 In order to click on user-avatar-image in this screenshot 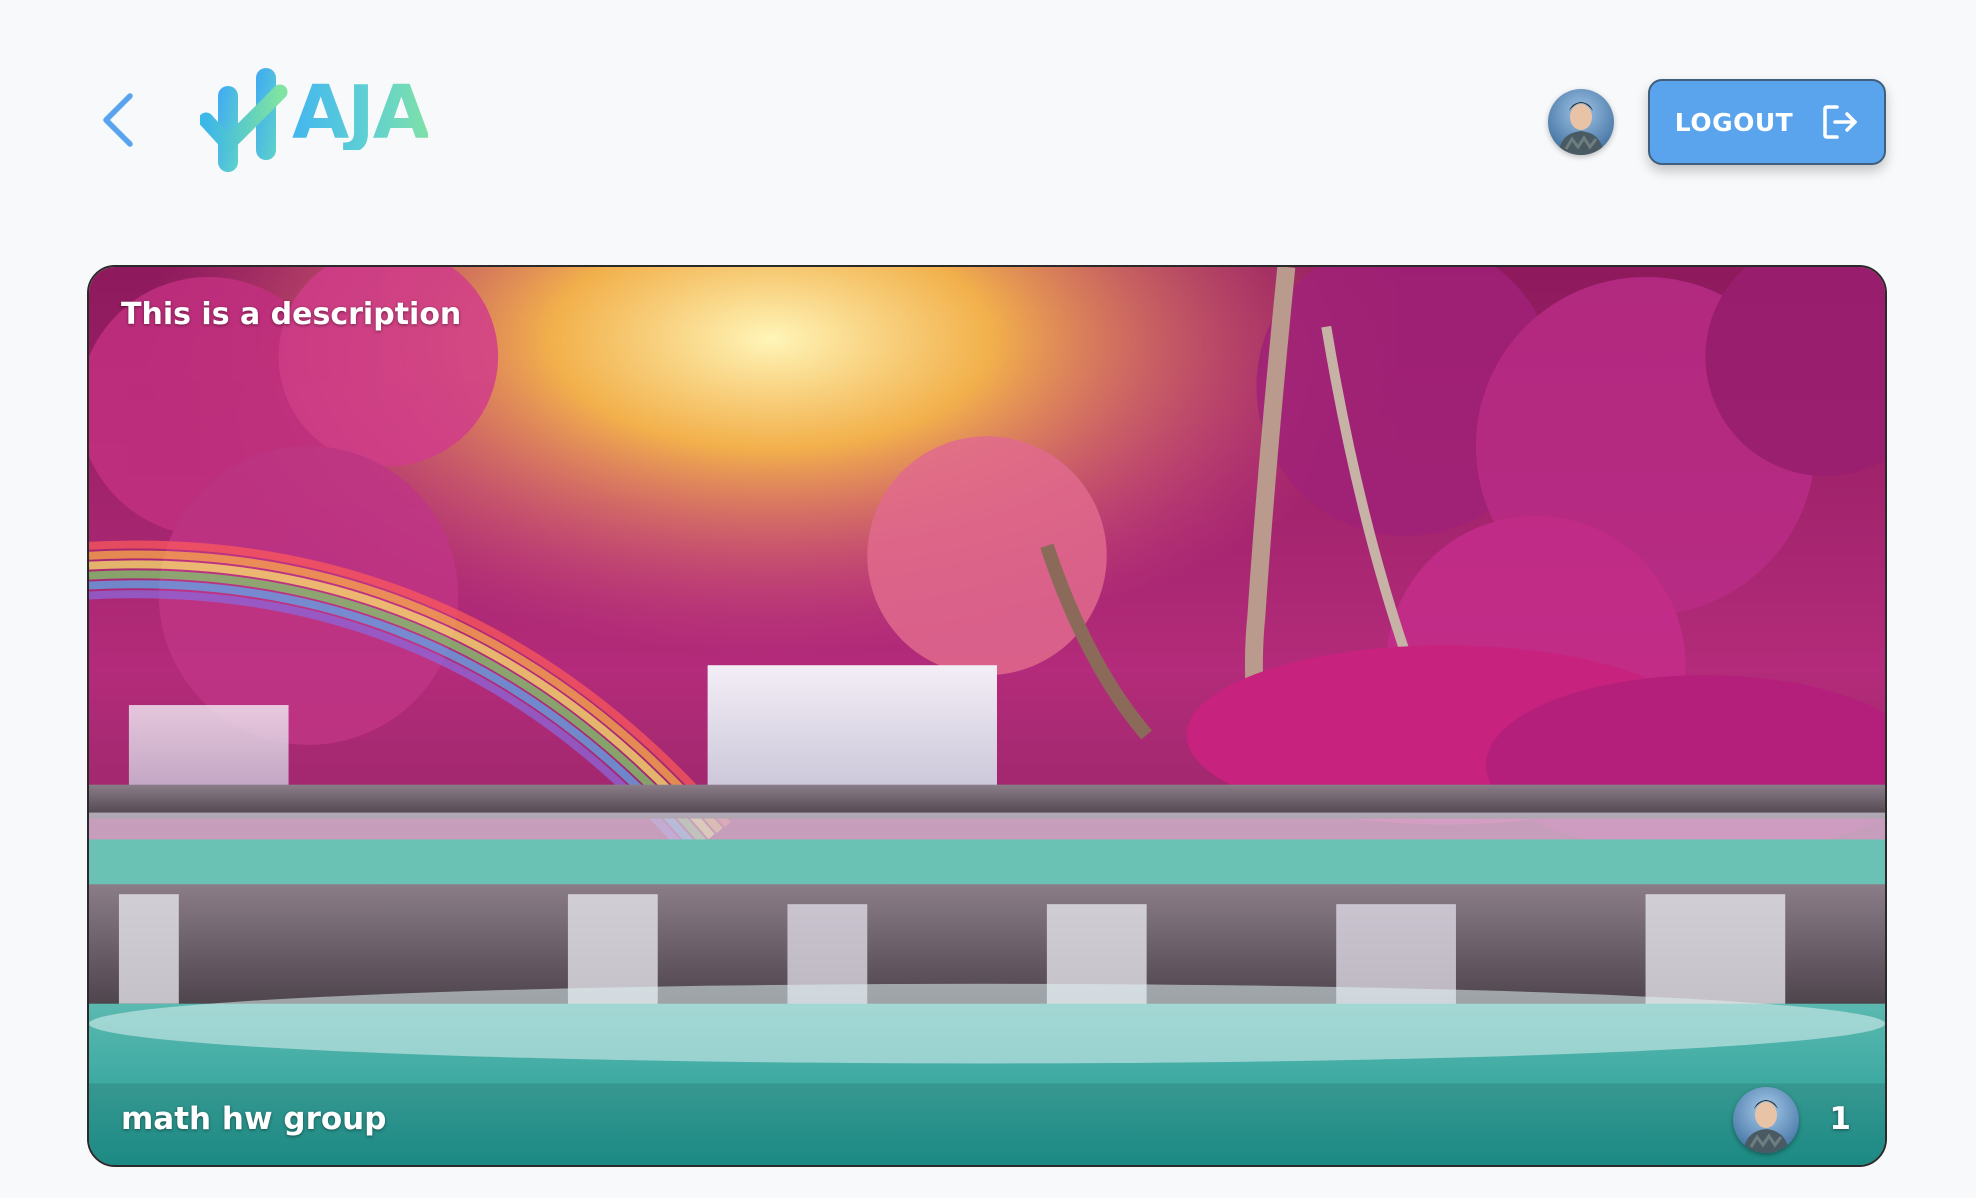, I will do `click(1581, 122)`.